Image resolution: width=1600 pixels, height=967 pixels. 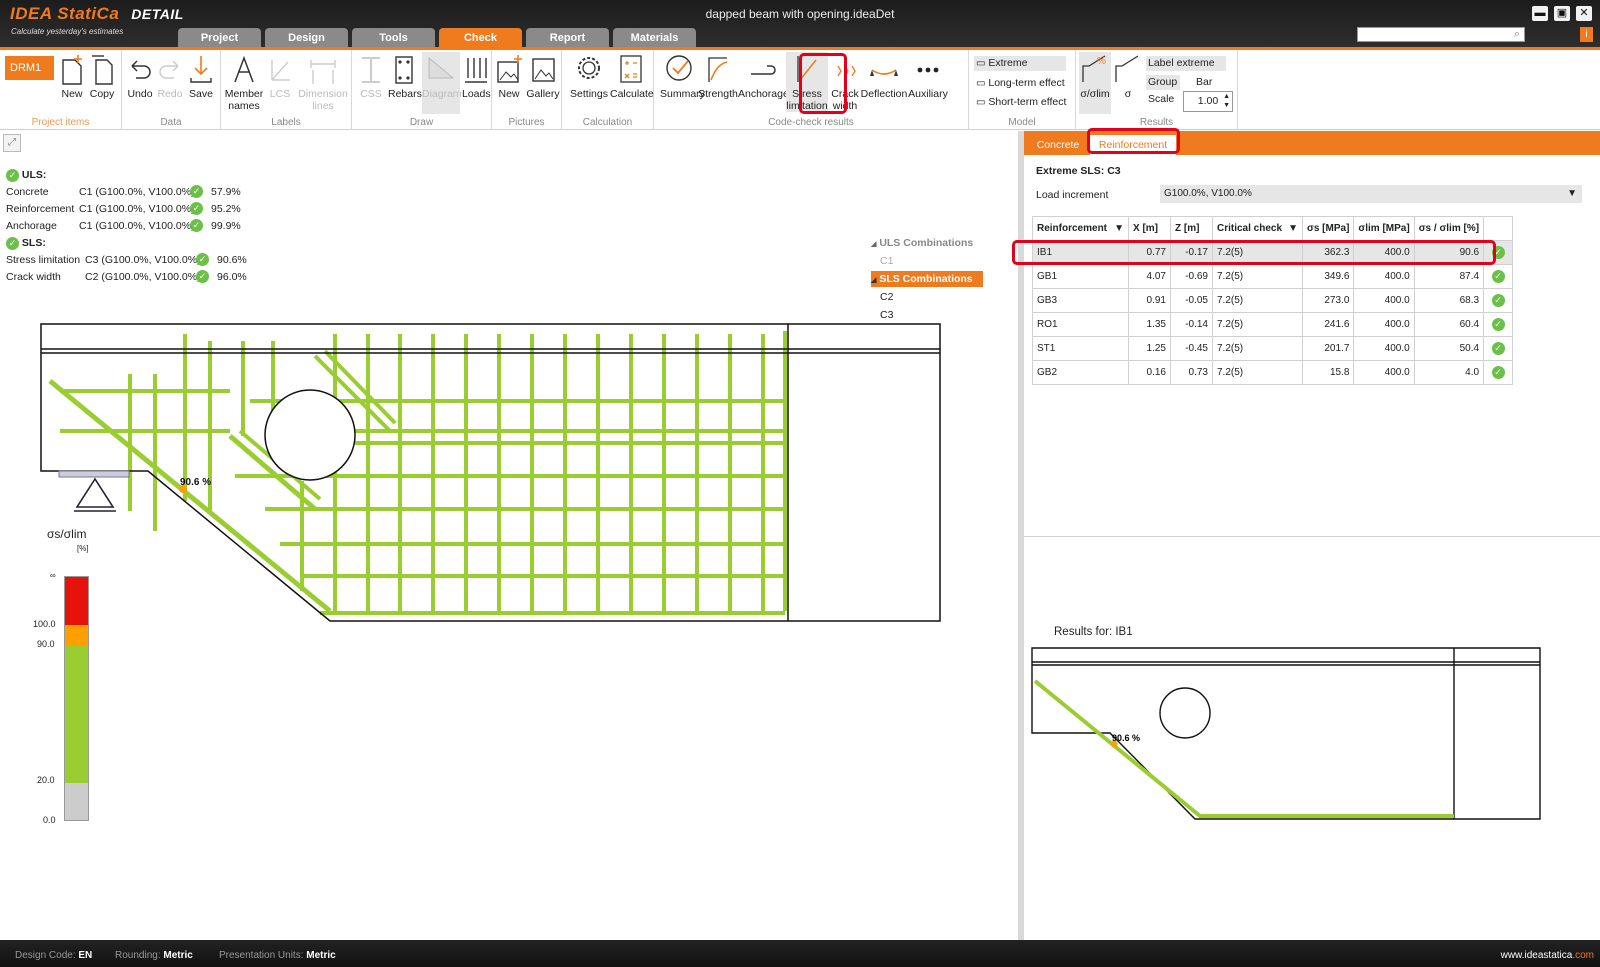 I want to click on group-toggle: Group, so click(x=1163, y=82).